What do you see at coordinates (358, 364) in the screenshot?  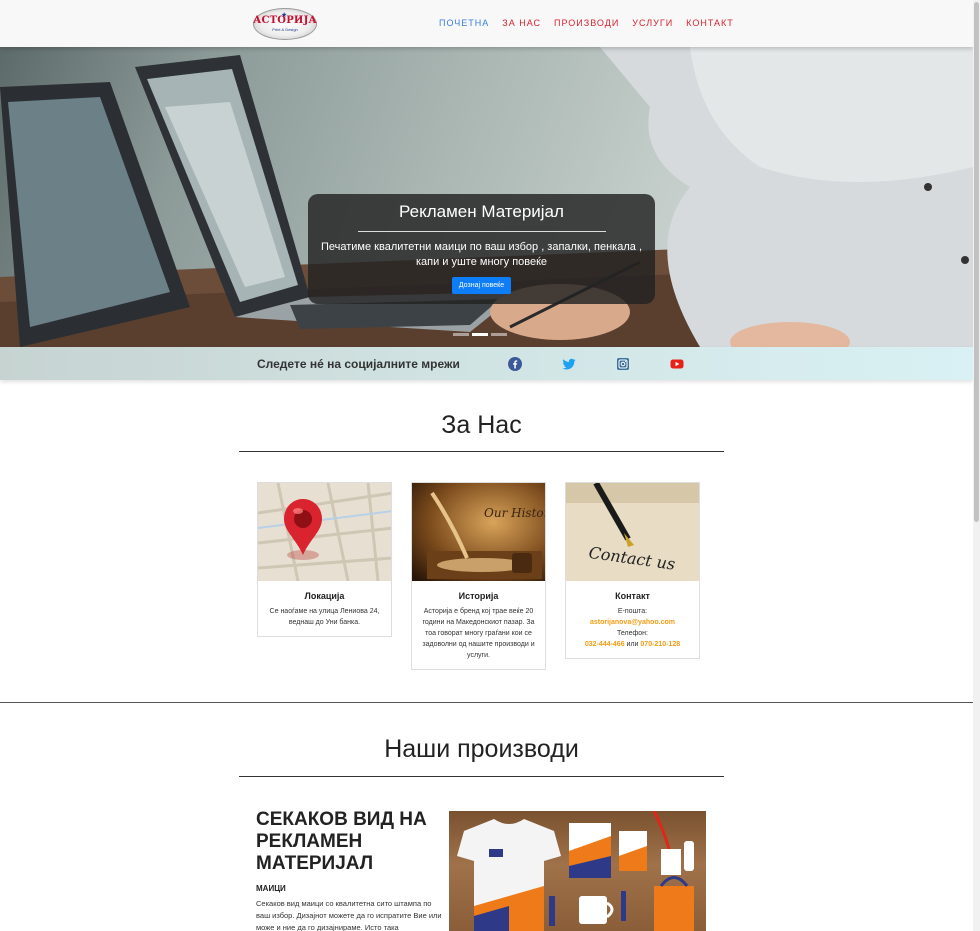 I see `social-text: Следете нé на социјалните мрежи` at bounding box center [358, 364].